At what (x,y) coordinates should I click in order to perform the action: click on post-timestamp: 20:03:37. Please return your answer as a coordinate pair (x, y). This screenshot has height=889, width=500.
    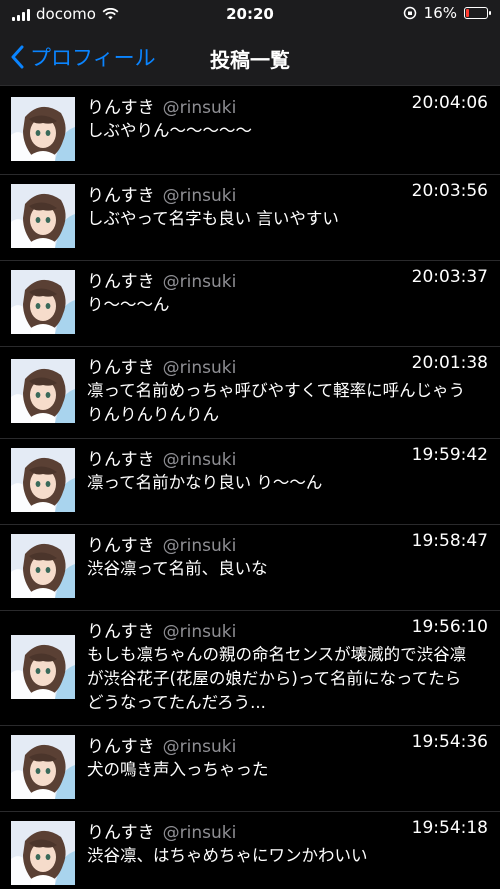
    Looking at the image, I should click on (449, 277).